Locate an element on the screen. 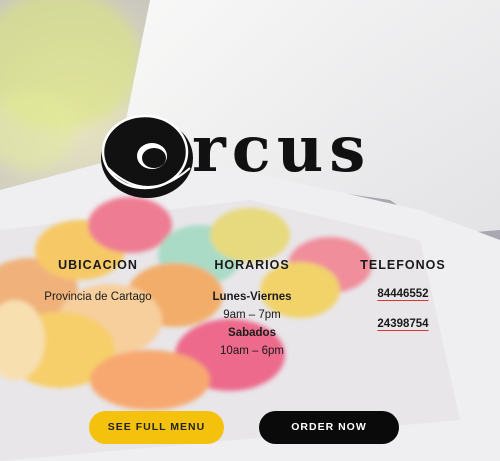  weekday-hours: 9am – 7pm is located at coordinates (252, 315).